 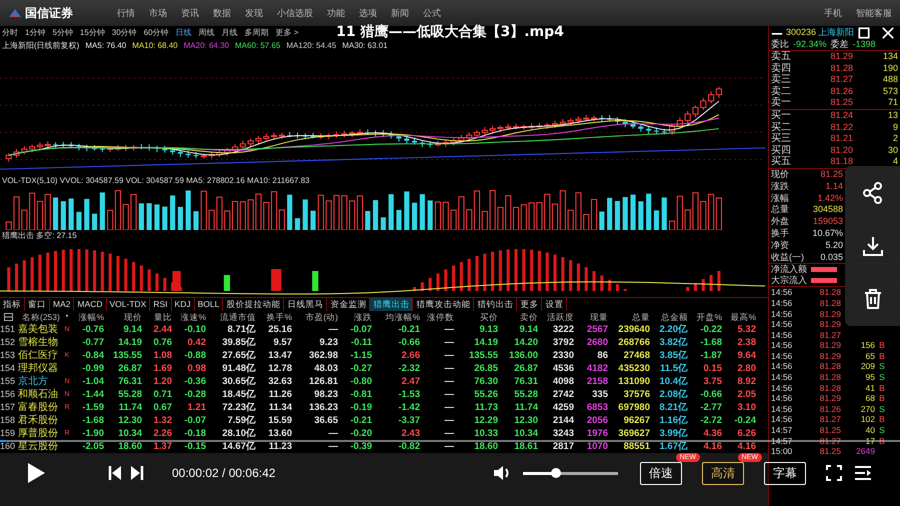 I want to click on column-header: 买价, so click(x=476, y=317).